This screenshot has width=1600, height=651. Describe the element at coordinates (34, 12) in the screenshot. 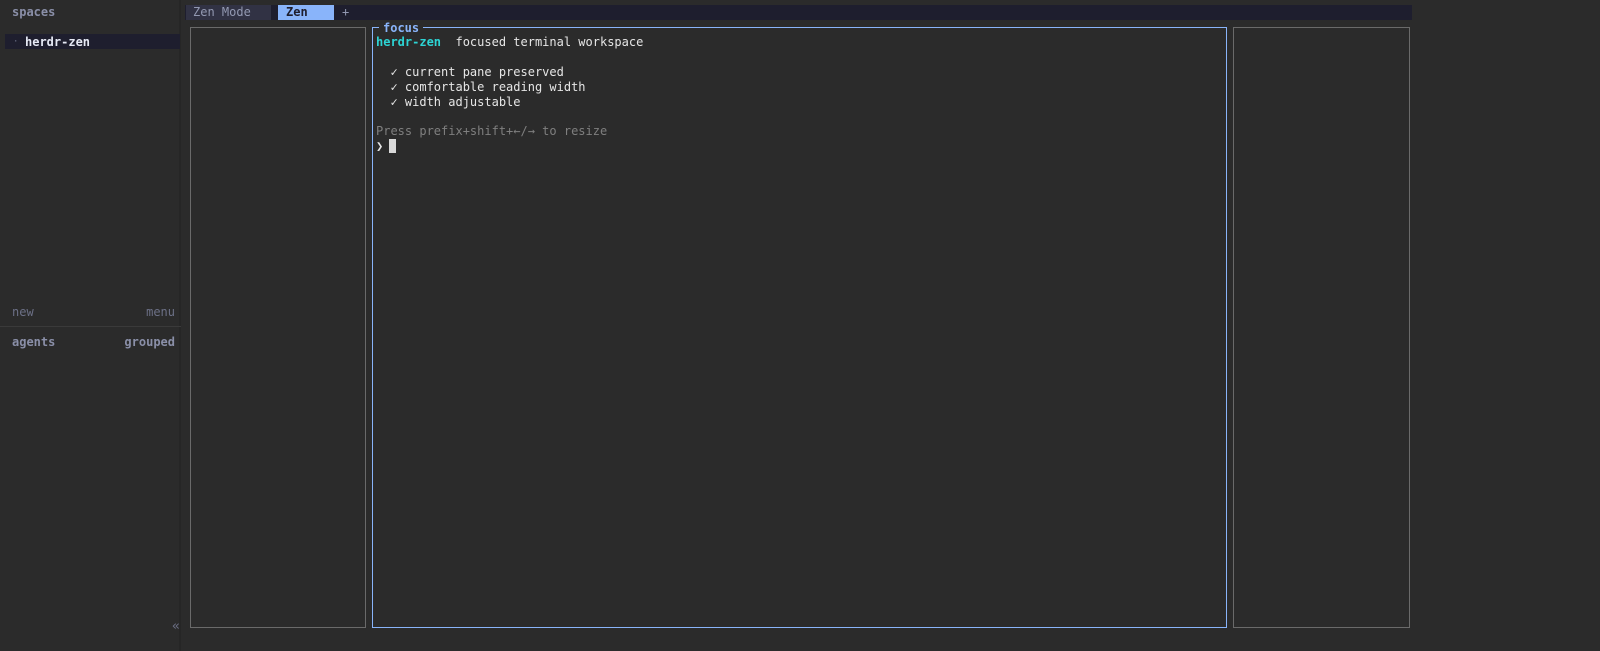

I see `spaces-title: spaces` at that location.